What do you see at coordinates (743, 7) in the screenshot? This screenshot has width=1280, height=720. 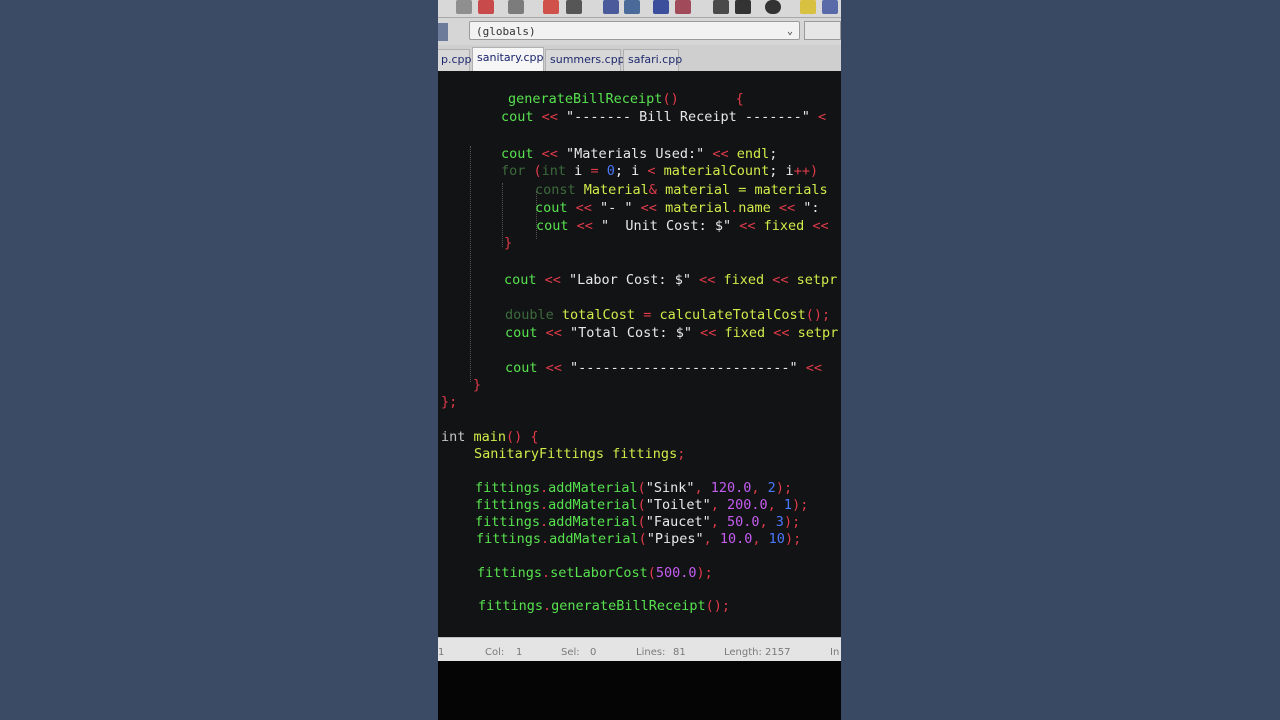 I see `tool-icon` at bounding box center [743, 7].